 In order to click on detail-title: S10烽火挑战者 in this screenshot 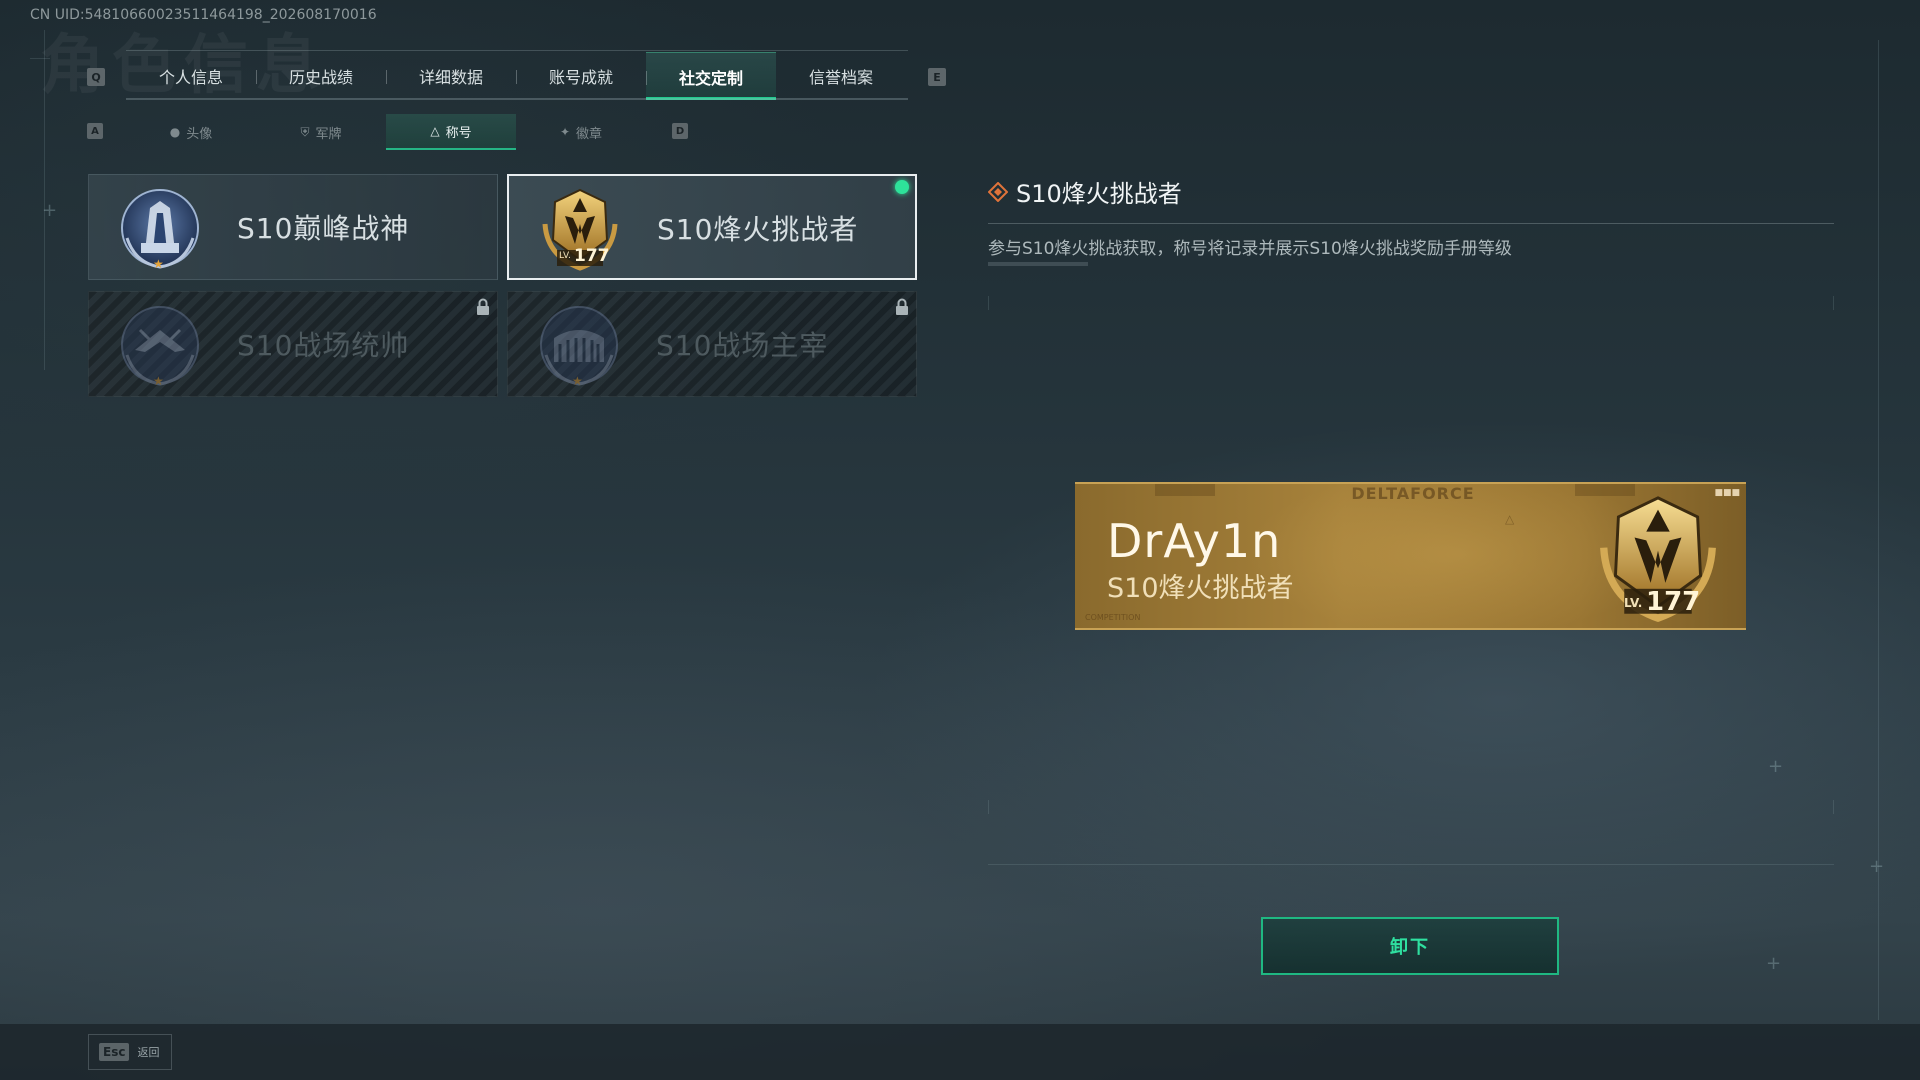, I will do `click(1099, 194)`.